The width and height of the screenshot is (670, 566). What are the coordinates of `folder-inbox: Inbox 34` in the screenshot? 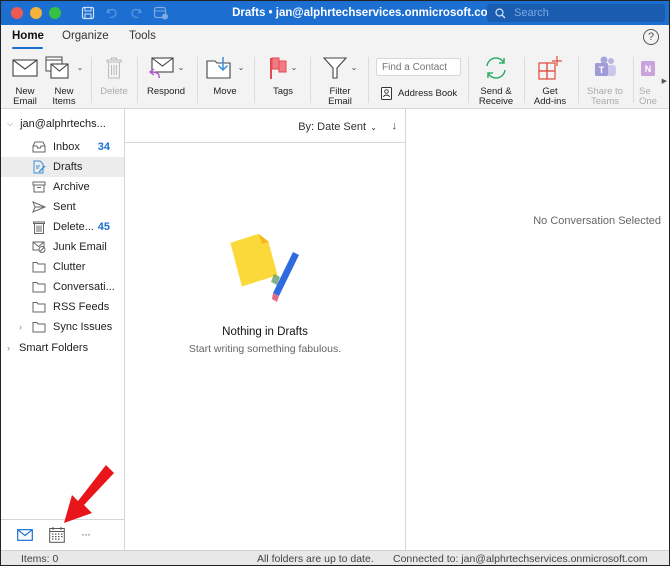 It's located at (62, 147).